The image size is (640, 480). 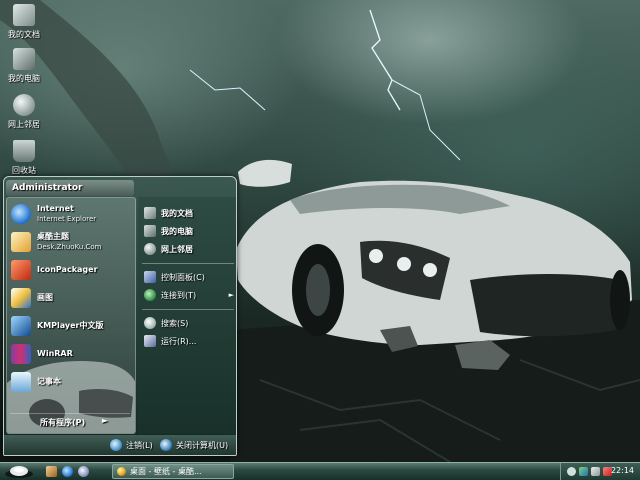 I want to click on tray-arrow-icon, so click(x=571, y=471).